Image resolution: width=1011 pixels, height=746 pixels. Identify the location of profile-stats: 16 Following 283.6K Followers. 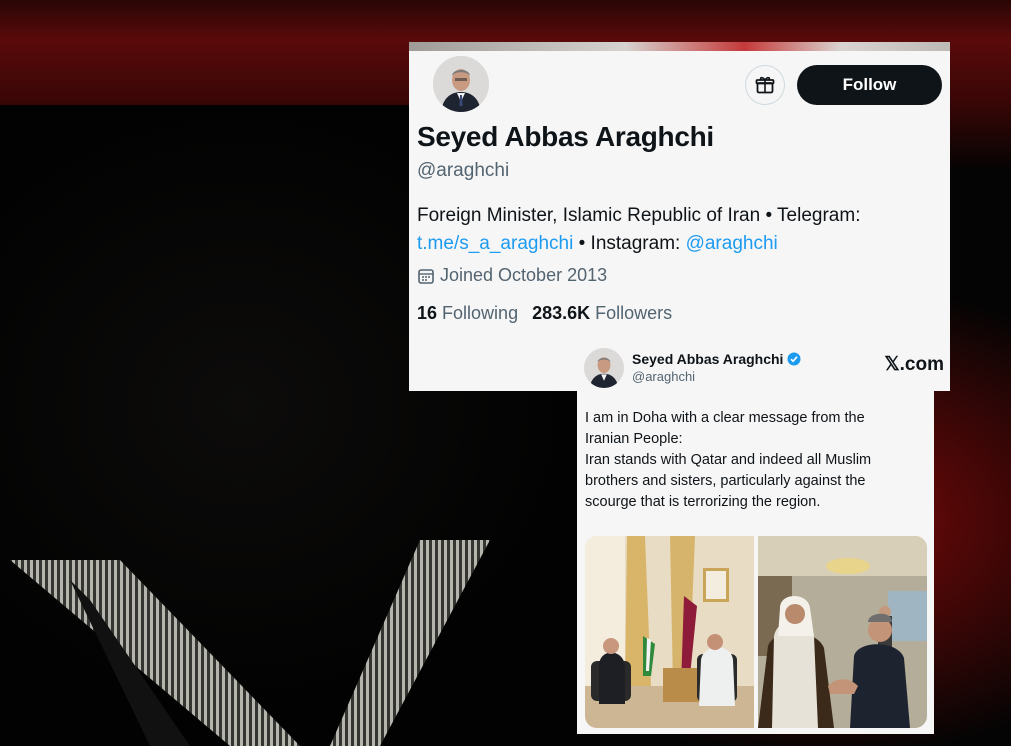
(544, 313).